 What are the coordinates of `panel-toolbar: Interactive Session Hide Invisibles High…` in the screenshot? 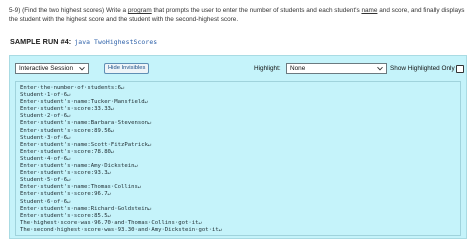 It's located at (238, 68).